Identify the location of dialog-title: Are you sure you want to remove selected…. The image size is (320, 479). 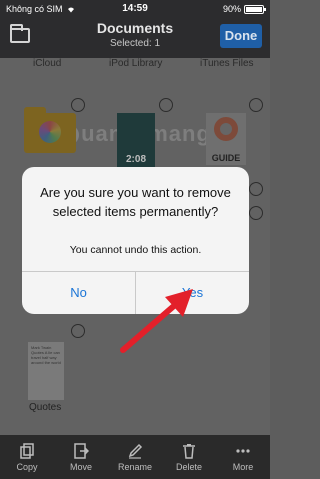
(135, 202).